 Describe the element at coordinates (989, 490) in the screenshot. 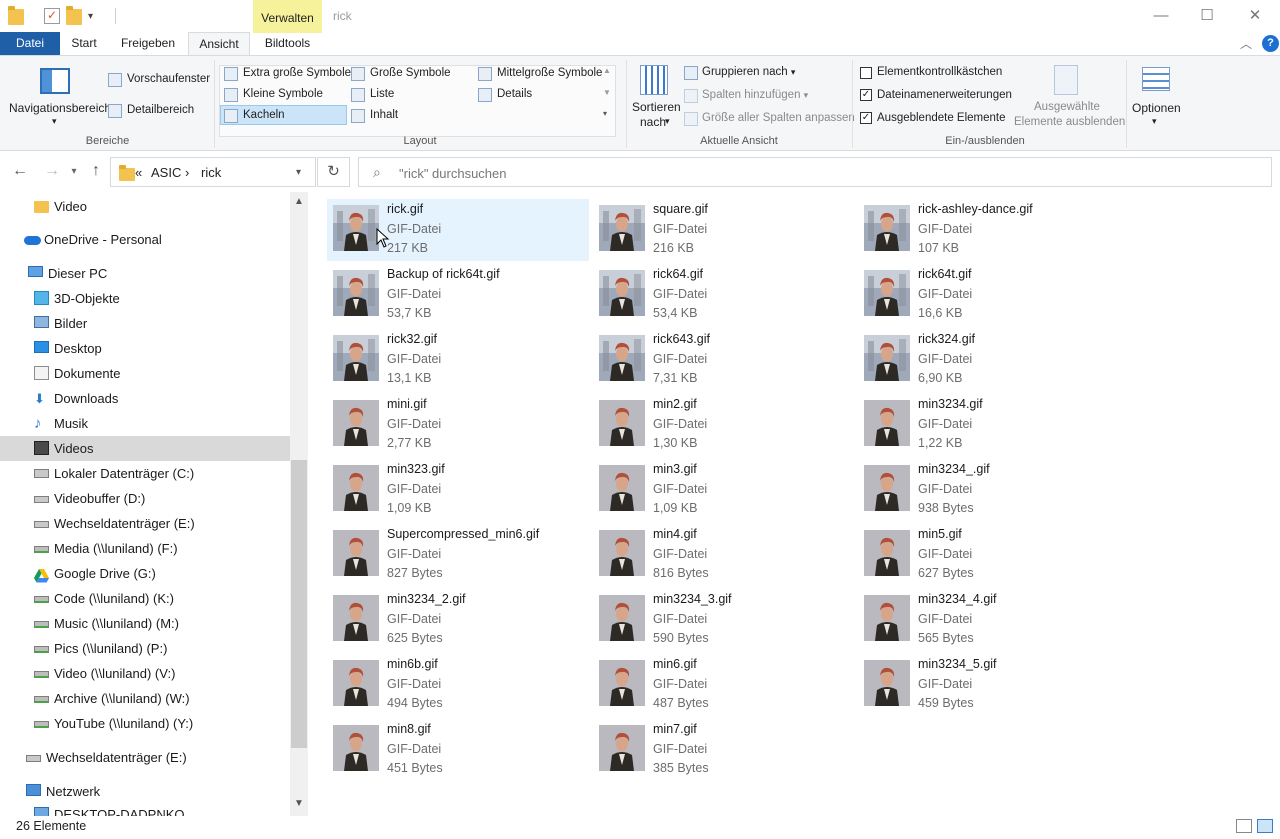

I see `file-tile: min3234_.gif GIF-Datei 938 Bytes` at that location.